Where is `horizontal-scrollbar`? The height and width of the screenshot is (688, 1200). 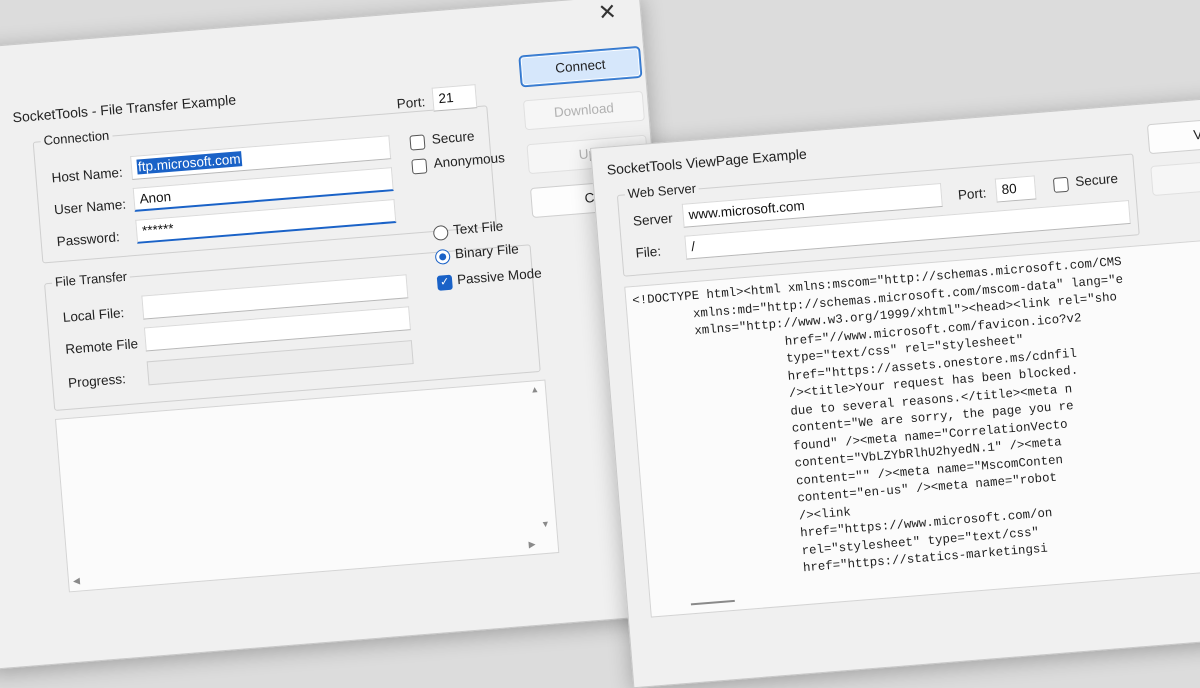
horizontal-scrollbar is located at coordinates (712, 602).